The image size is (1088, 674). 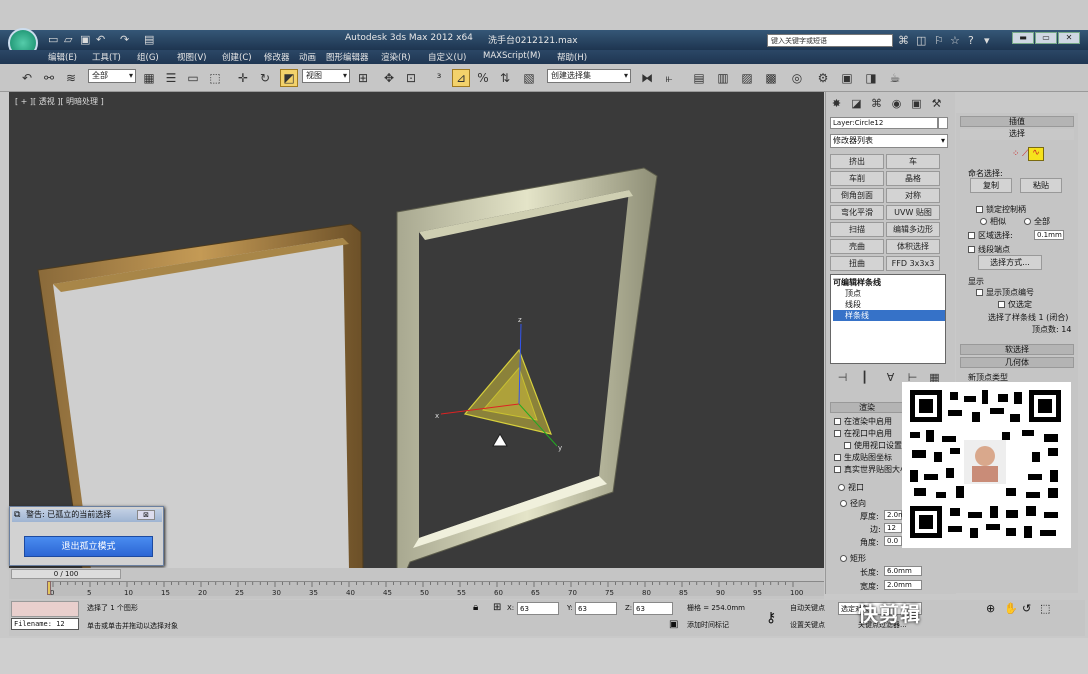 I want to click on display-tab-icon: ▣, so click(x=916, y=104).